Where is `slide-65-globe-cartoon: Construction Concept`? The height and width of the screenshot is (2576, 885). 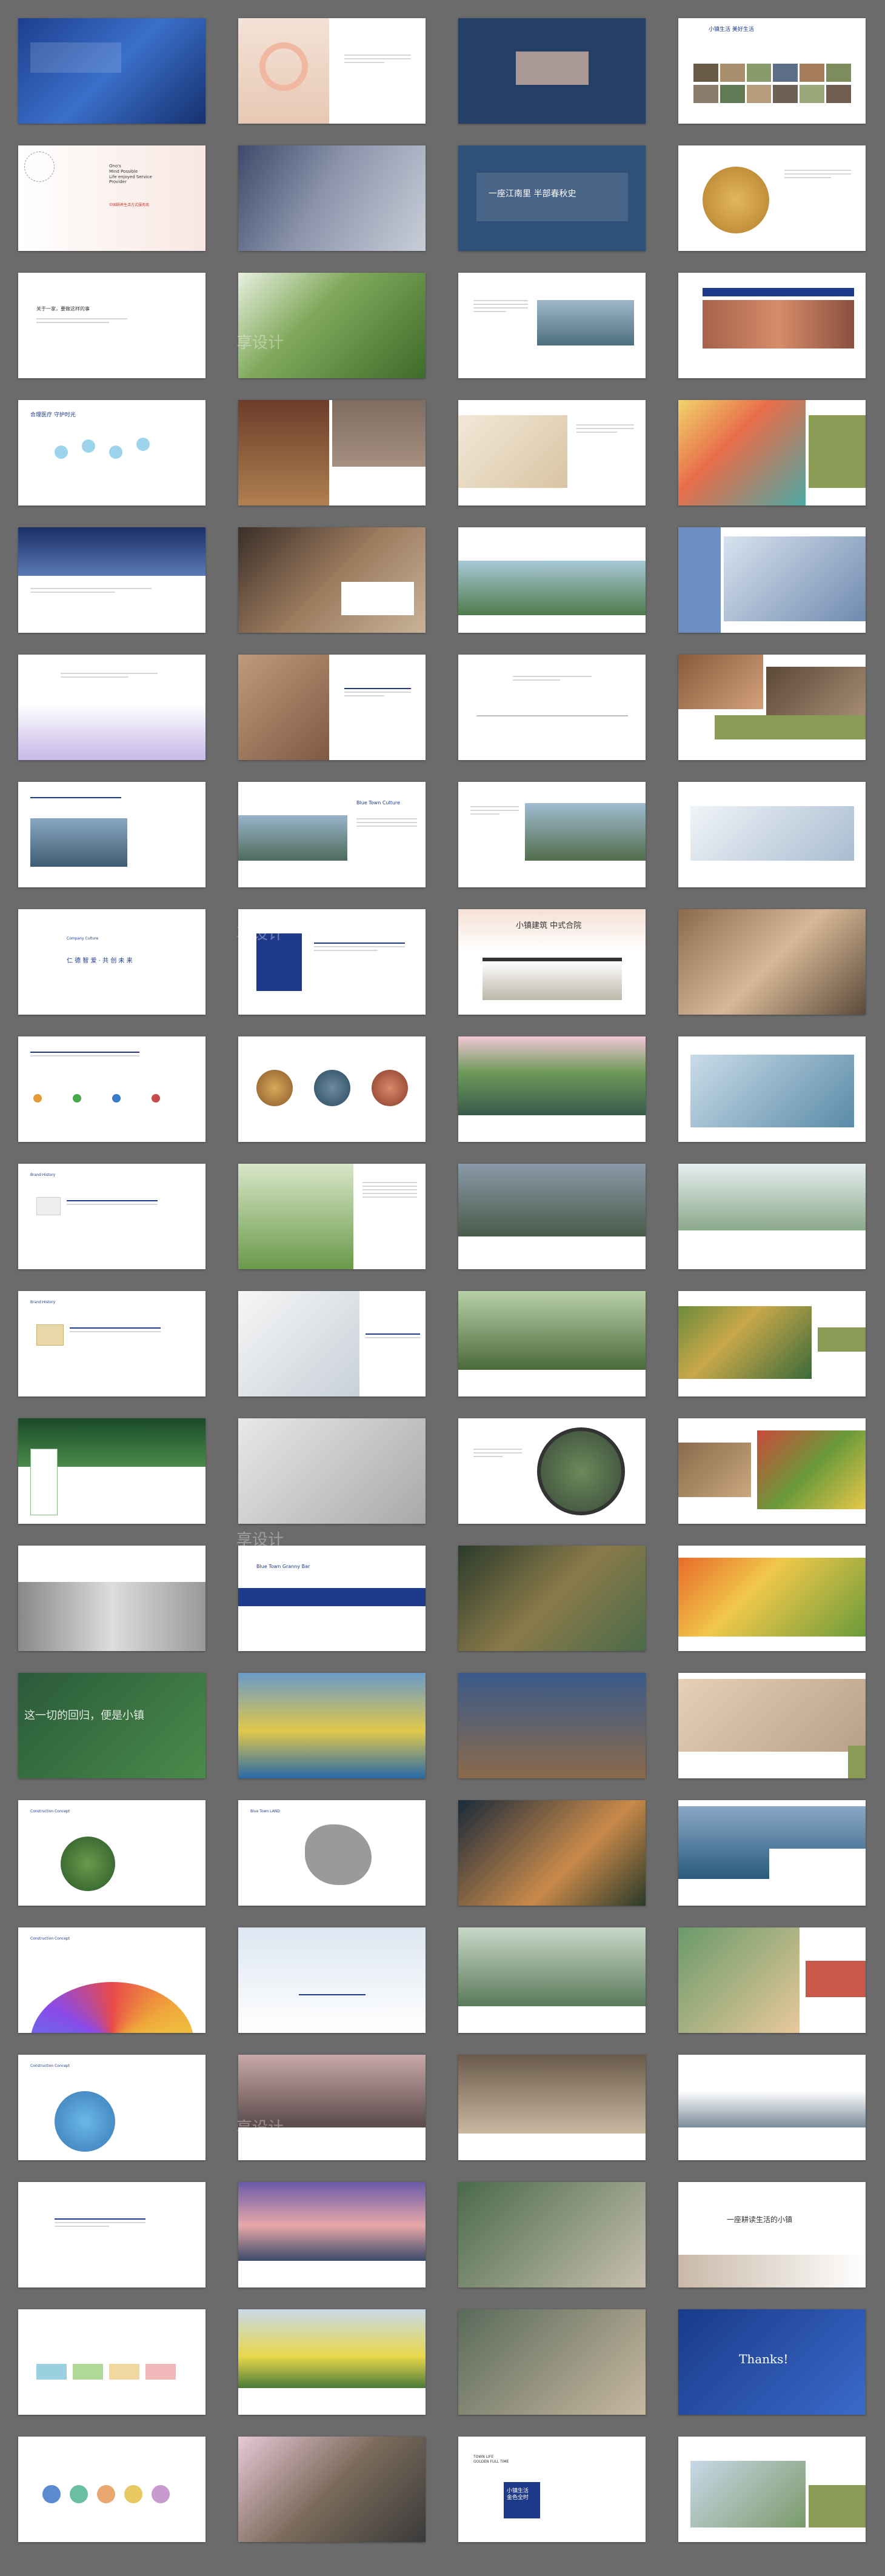 slide-65-globe-cartoon: Construction Concept is located at coordinates (111, 2107).